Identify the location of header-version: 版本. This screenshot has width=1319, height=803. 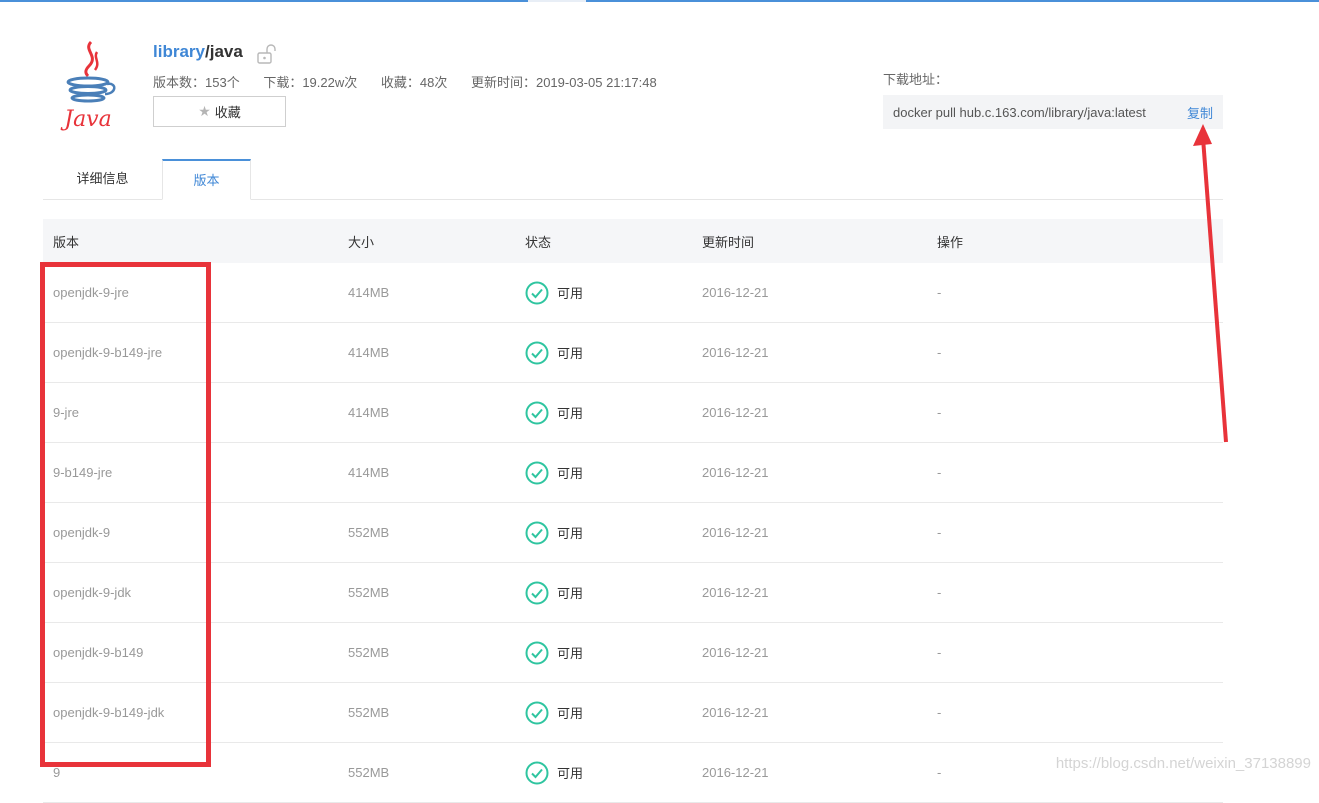
(66, 242).